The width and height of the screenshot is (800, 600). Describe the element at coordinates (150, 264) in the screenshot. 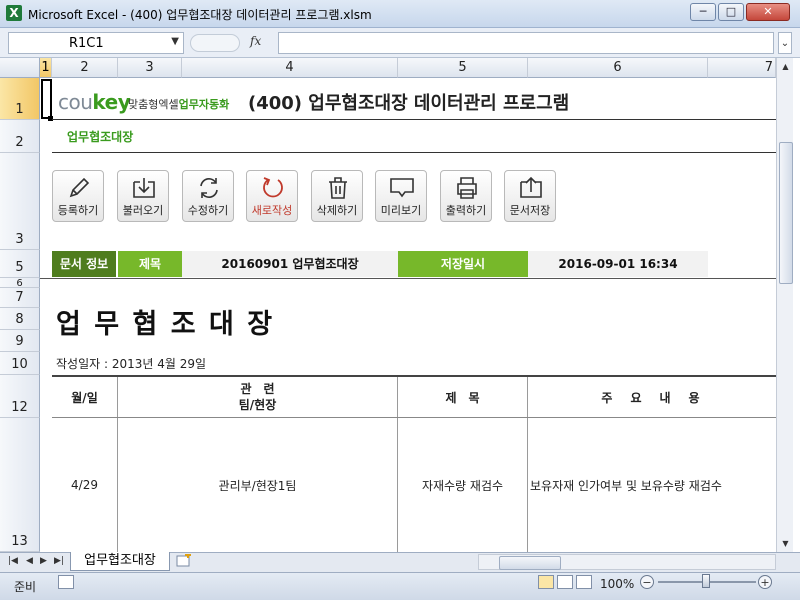

I see `doc-title-label: 제목` at that location.